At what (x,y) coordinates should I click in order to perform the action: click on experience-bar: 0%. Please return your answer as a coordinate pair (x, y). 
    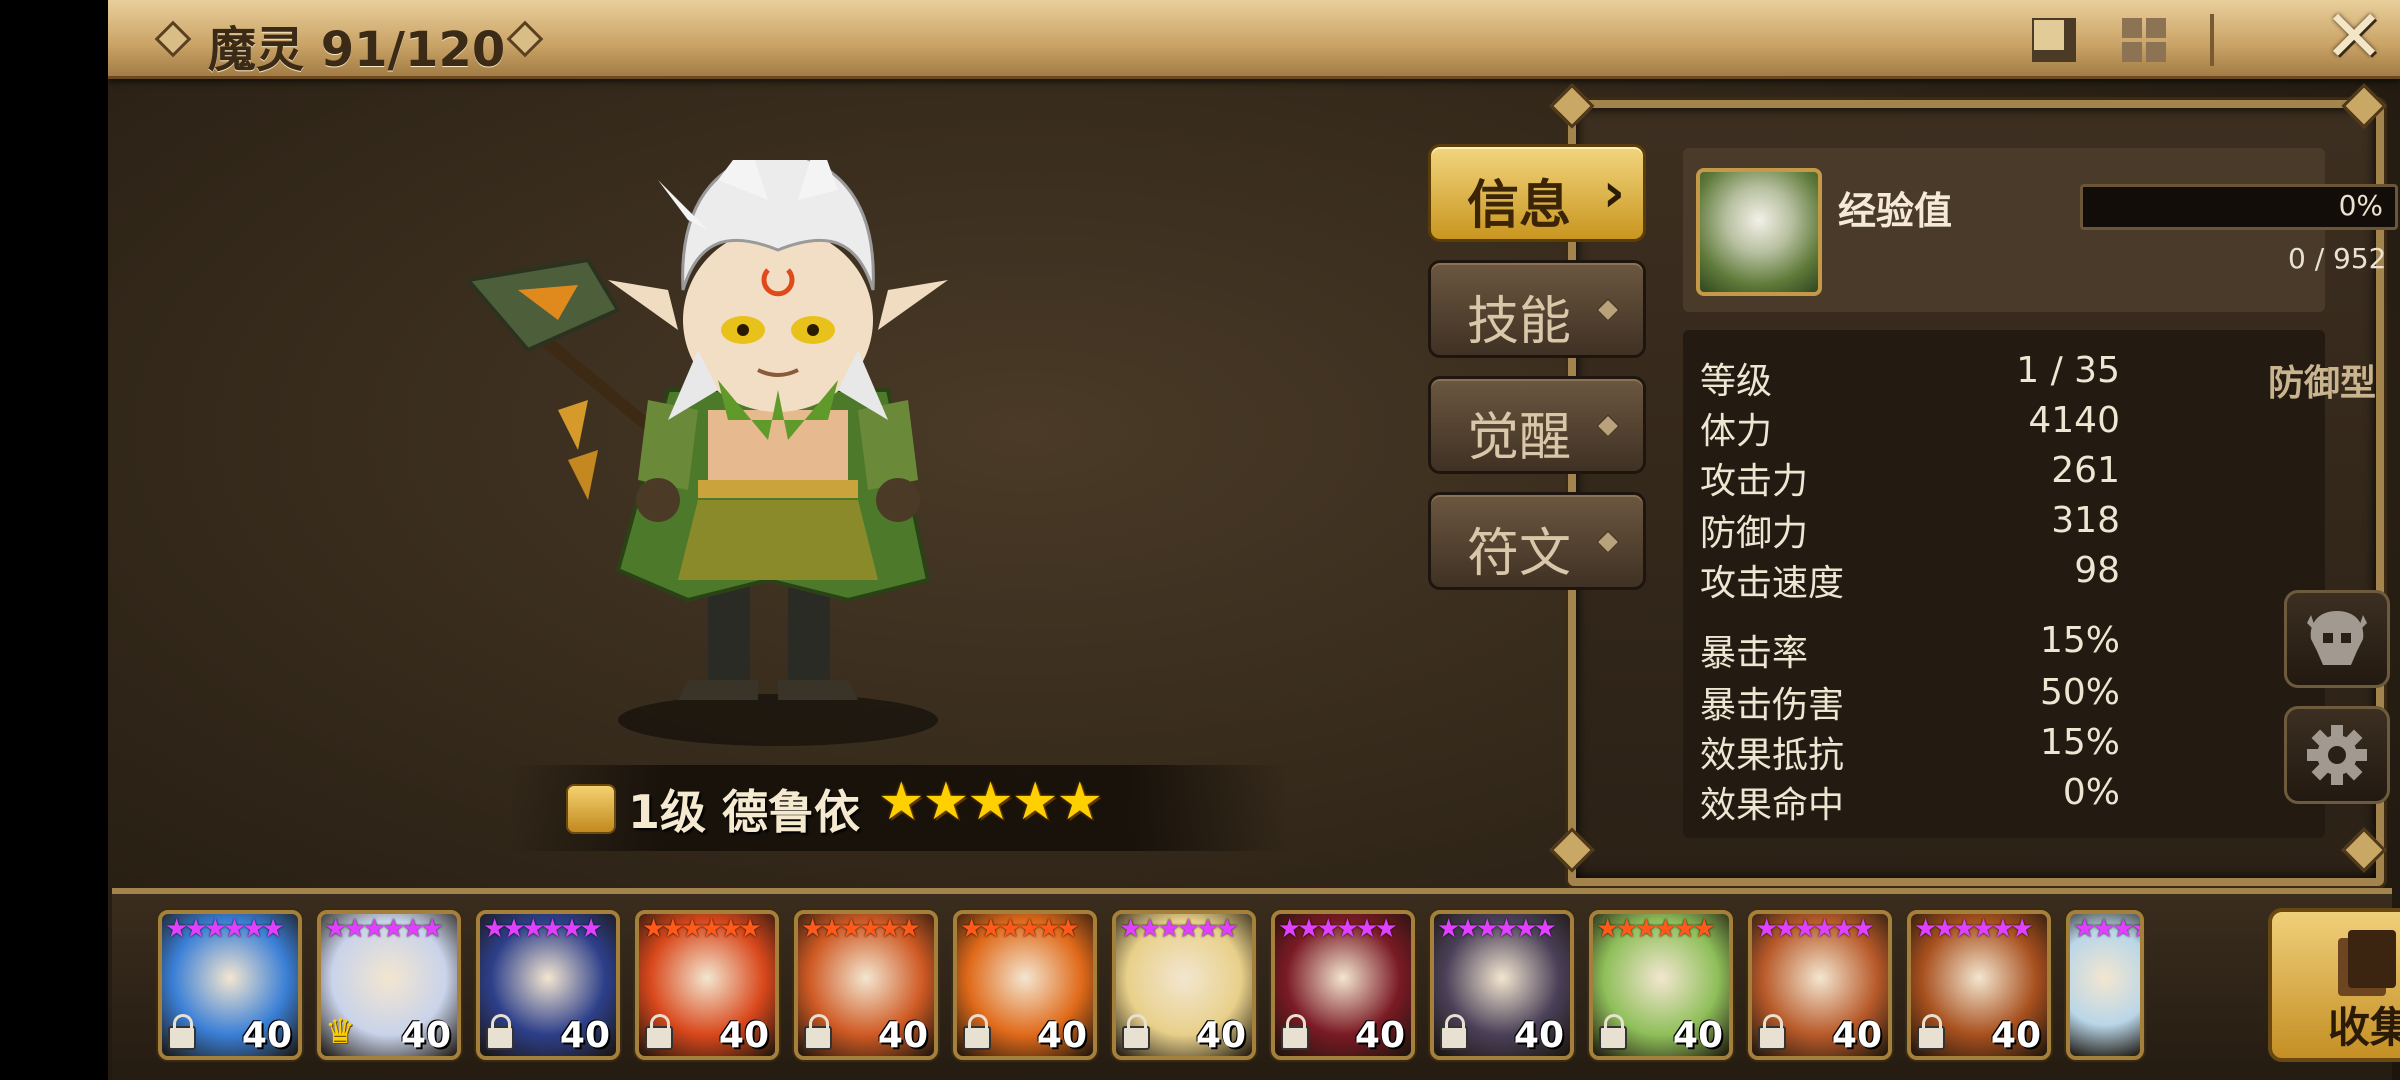
    Looking at the image, I should click on (2239, 207).